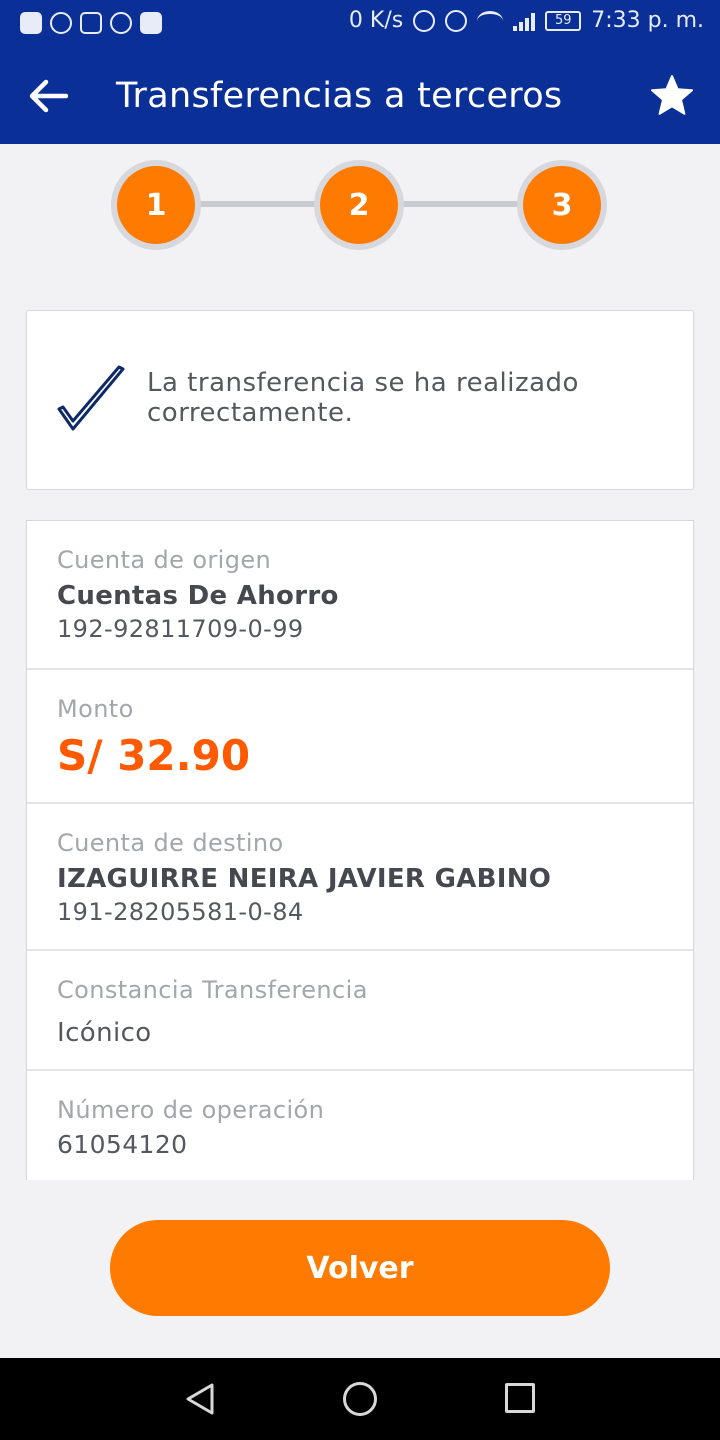 This screenshot has height=1440, width=720. I want to click on operation-number-row: Número de operación 61054120, so click(360, 1125).